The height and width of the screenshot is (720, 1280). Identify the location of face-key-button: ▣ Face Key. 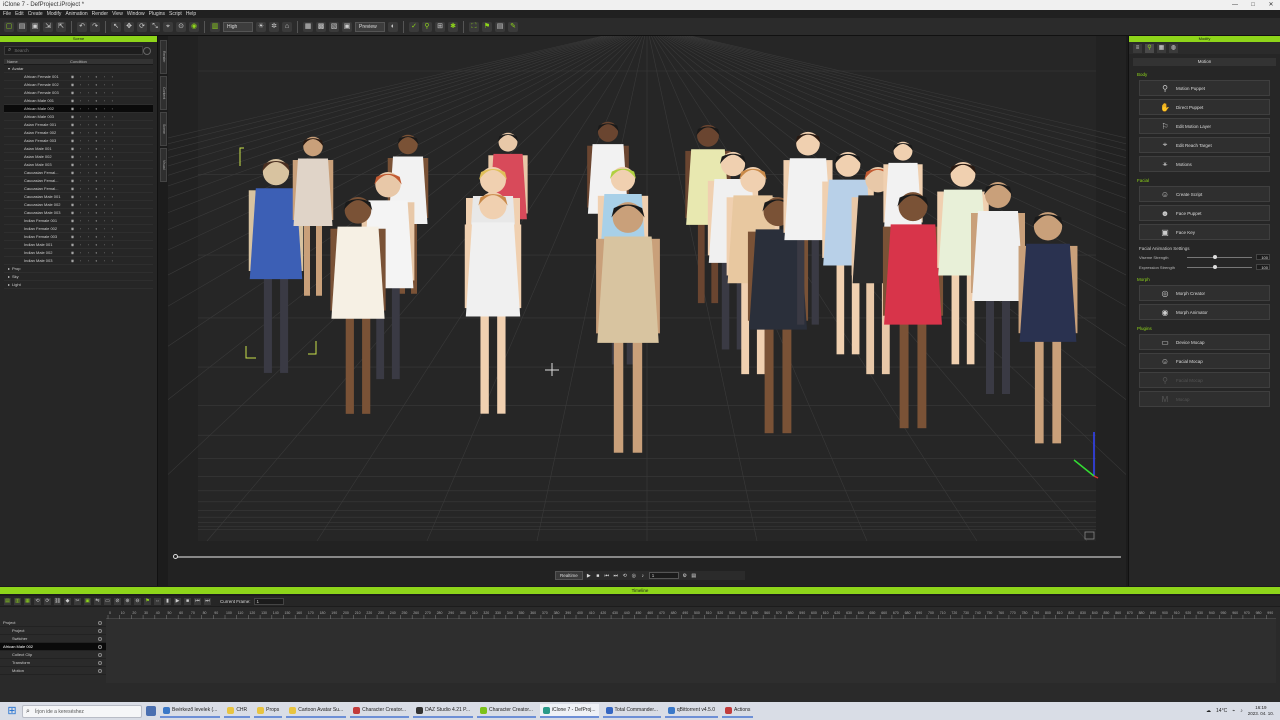
(1204, 232).